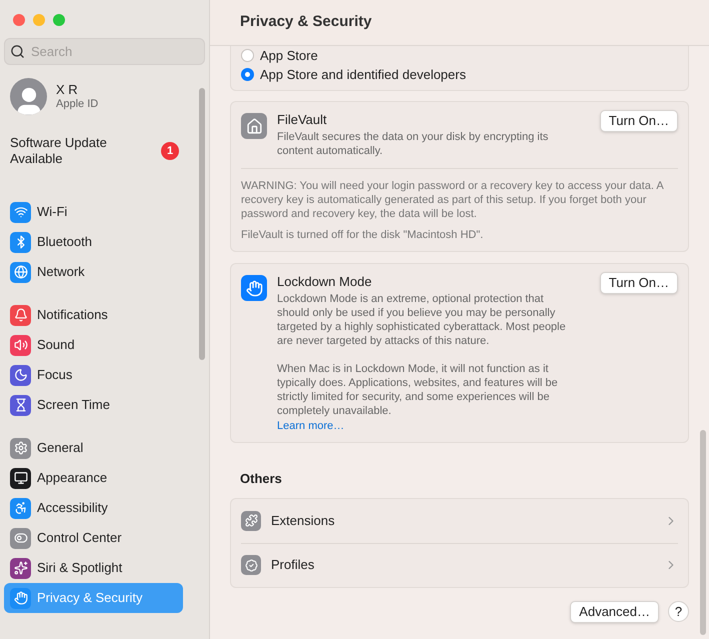 This screenshot has height=639, width=709. Describe the element at coordinates (93, 212) in the screenshot. I see `sidebar-item: Wi-Fi` at that location.